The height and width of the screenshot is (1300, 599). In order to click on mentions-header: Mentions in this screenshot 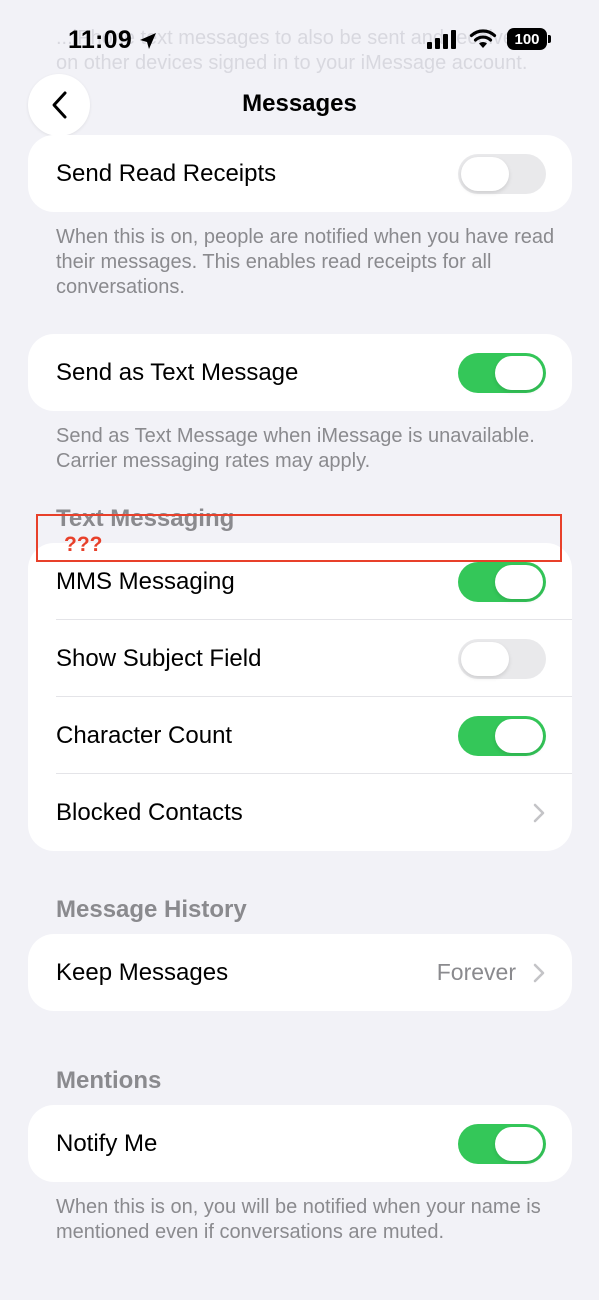, I will do `click(109, 1080)`.